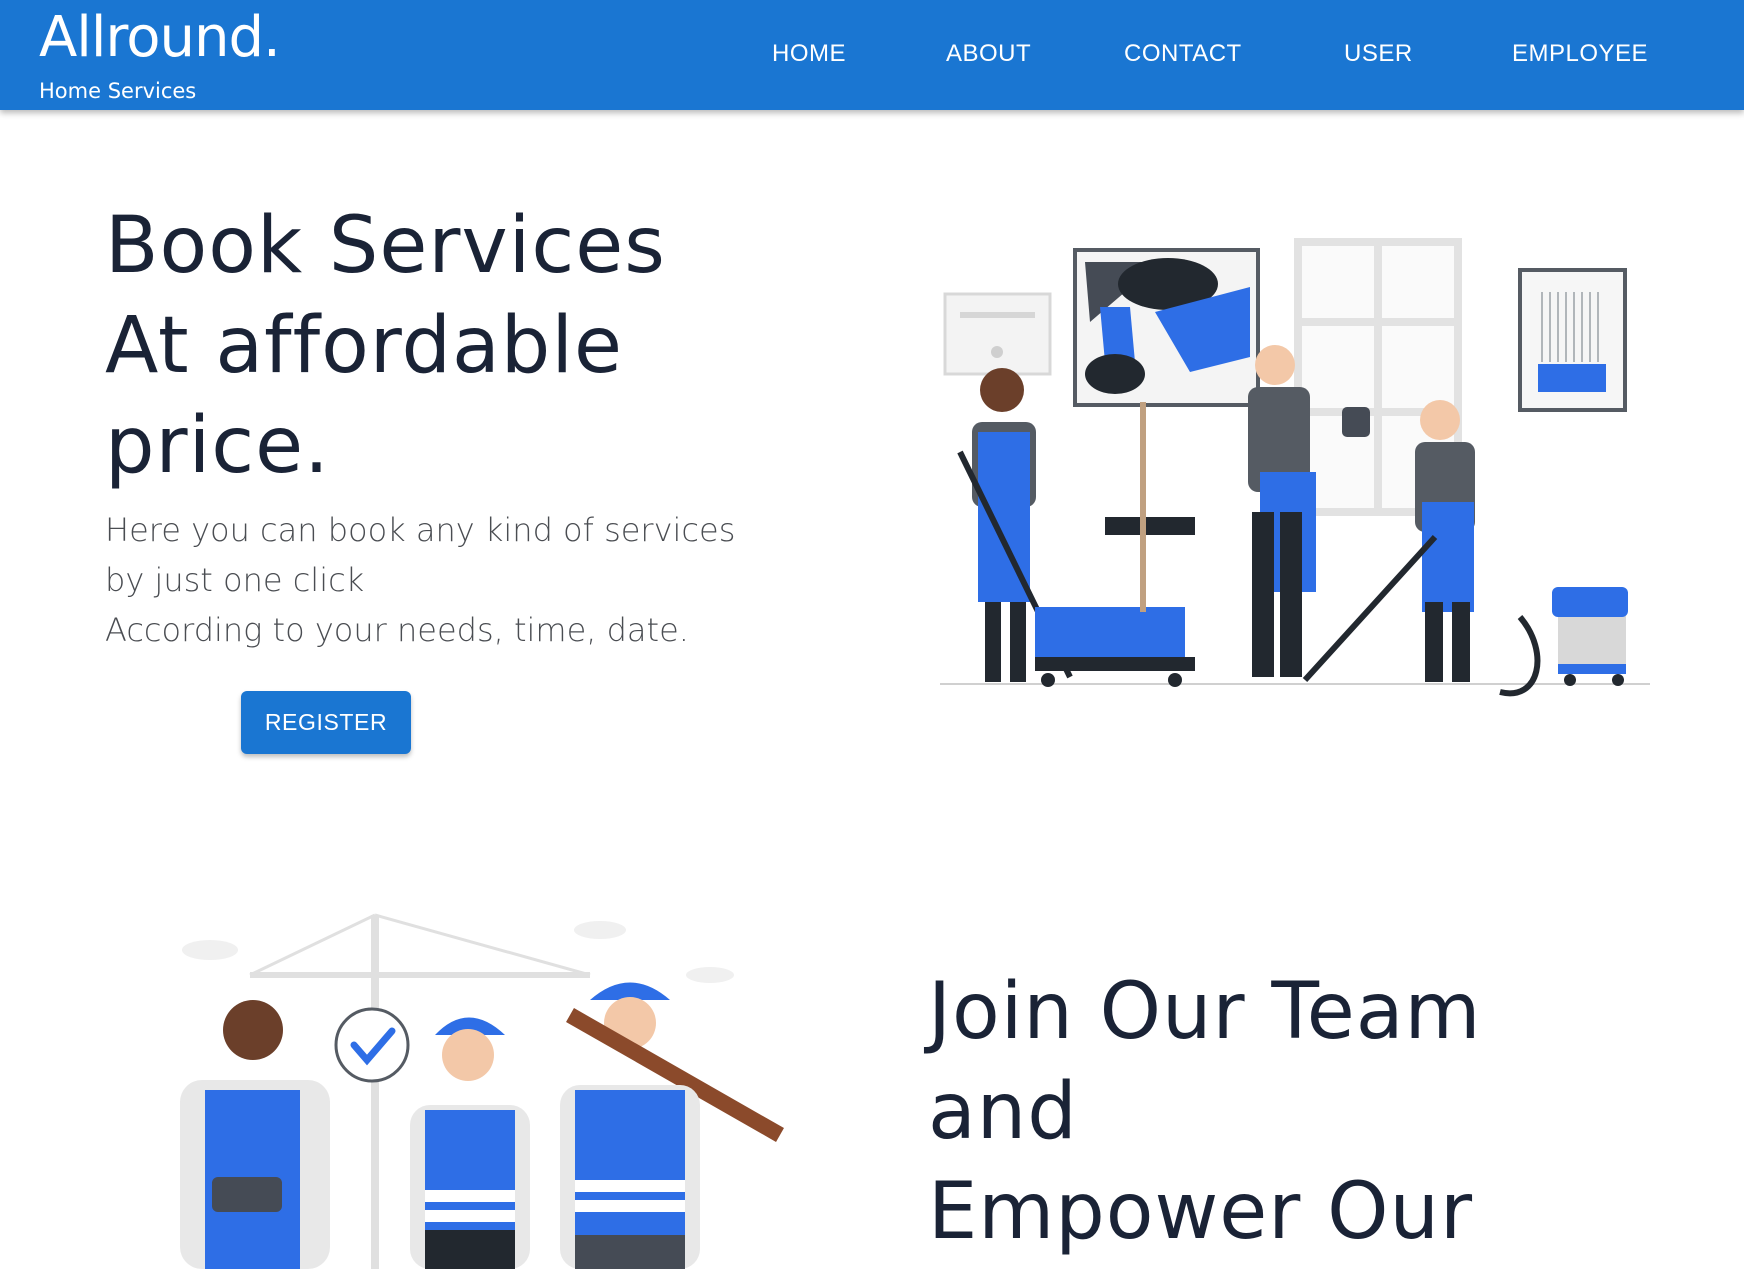  I want to click on hero-description-line: According to your needs, time, date., so click(397, 630).